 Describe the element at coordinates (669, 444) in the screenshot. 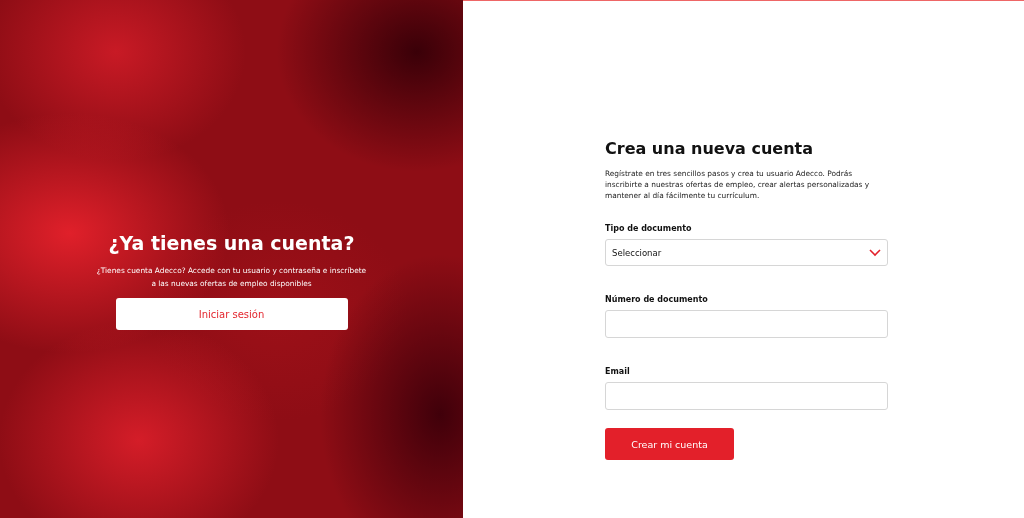

I see `create-account-button: Crear mi cuenta` at that location.